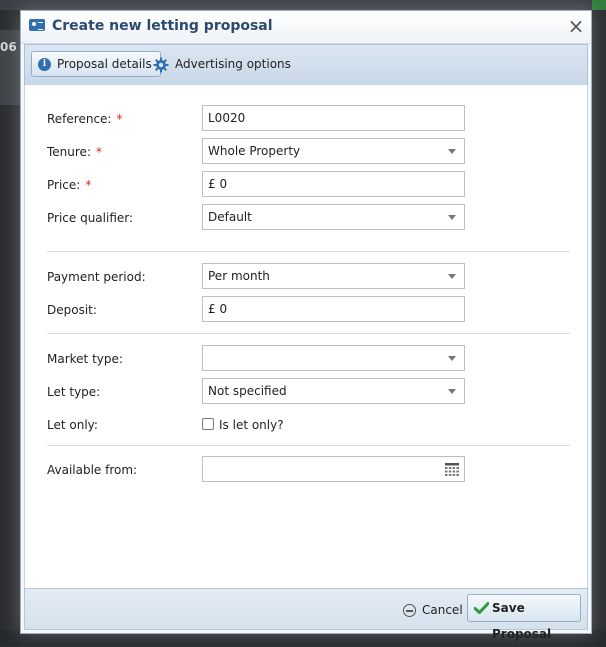 Image resolution: width=606 pixels, height=647 pixels. What do you see at coordinates (104, 64) in the screenshot?
I see `tab-label: Proposal details` at bounding box center [104, 64].